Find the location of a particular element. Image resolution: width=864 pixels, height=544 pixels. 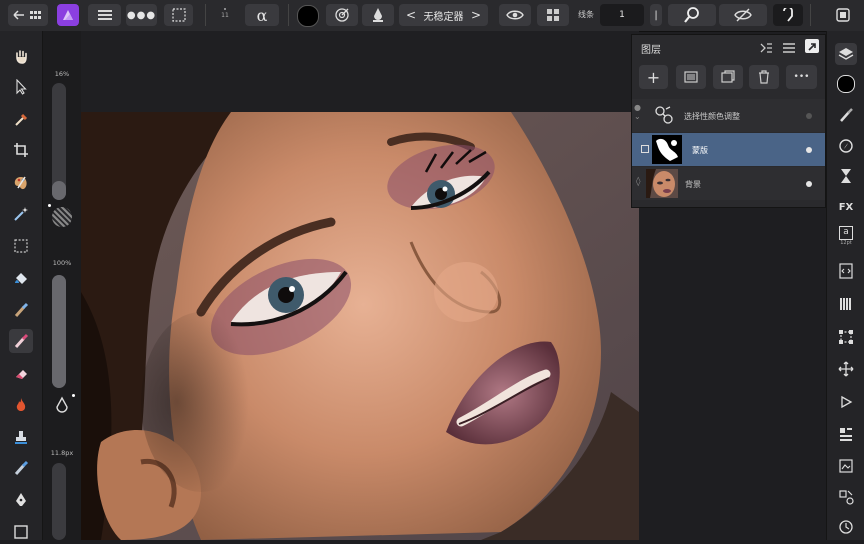

bucket-icon is located at coordinates (21, 278).